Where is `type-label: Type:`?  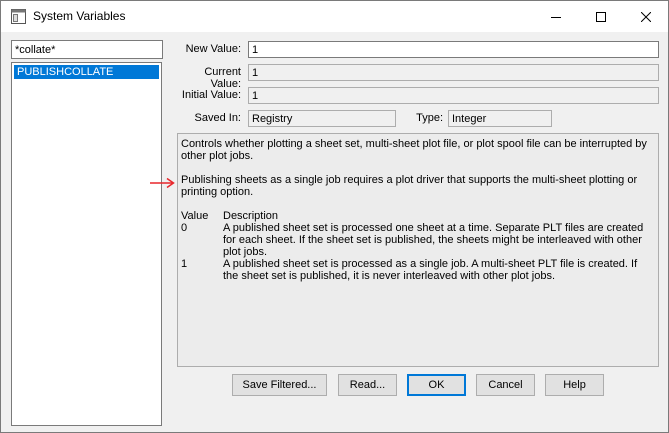 type-label: Type: is located at coordinates (429, 118).